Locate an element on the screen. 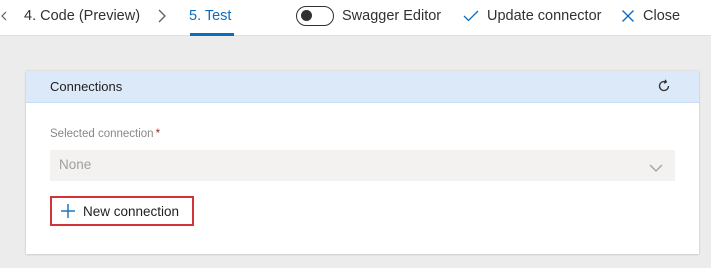 The height and width of the screenshot is (268, 711). update-connector-button: Update connector is located at coordinates (532, 16).